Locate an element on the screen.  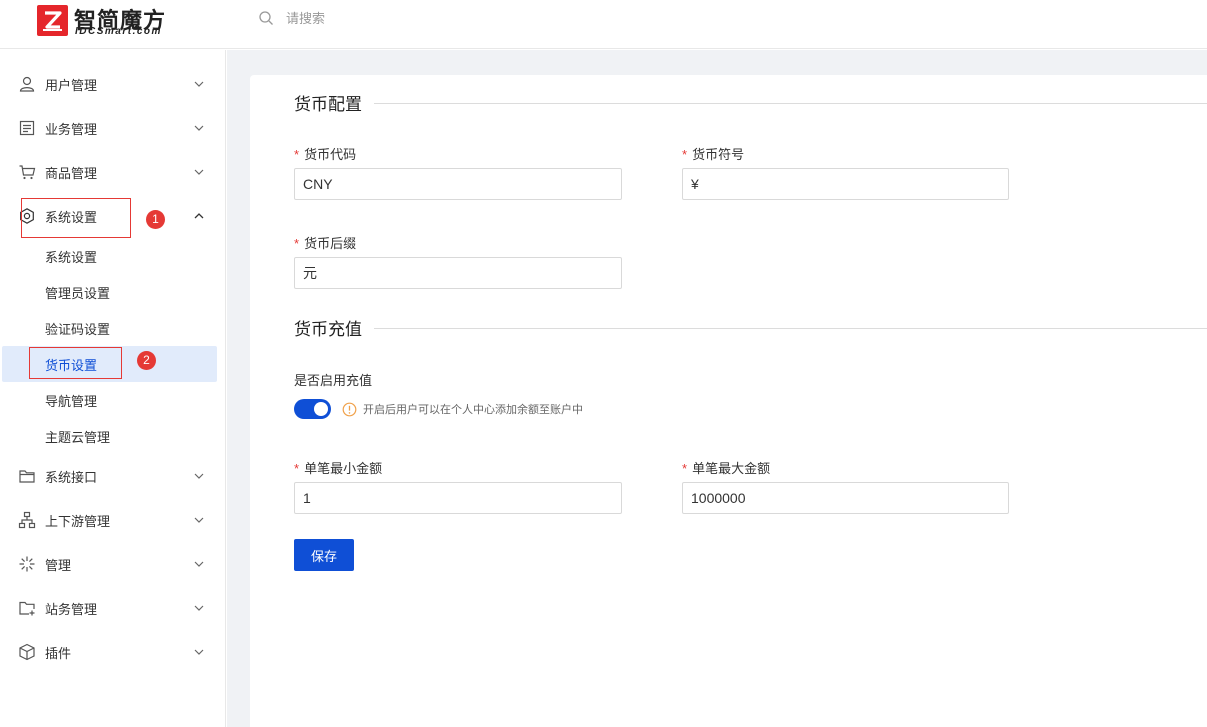
sidebar-item-label: 业务管理 is located at coordinates (71, 129).